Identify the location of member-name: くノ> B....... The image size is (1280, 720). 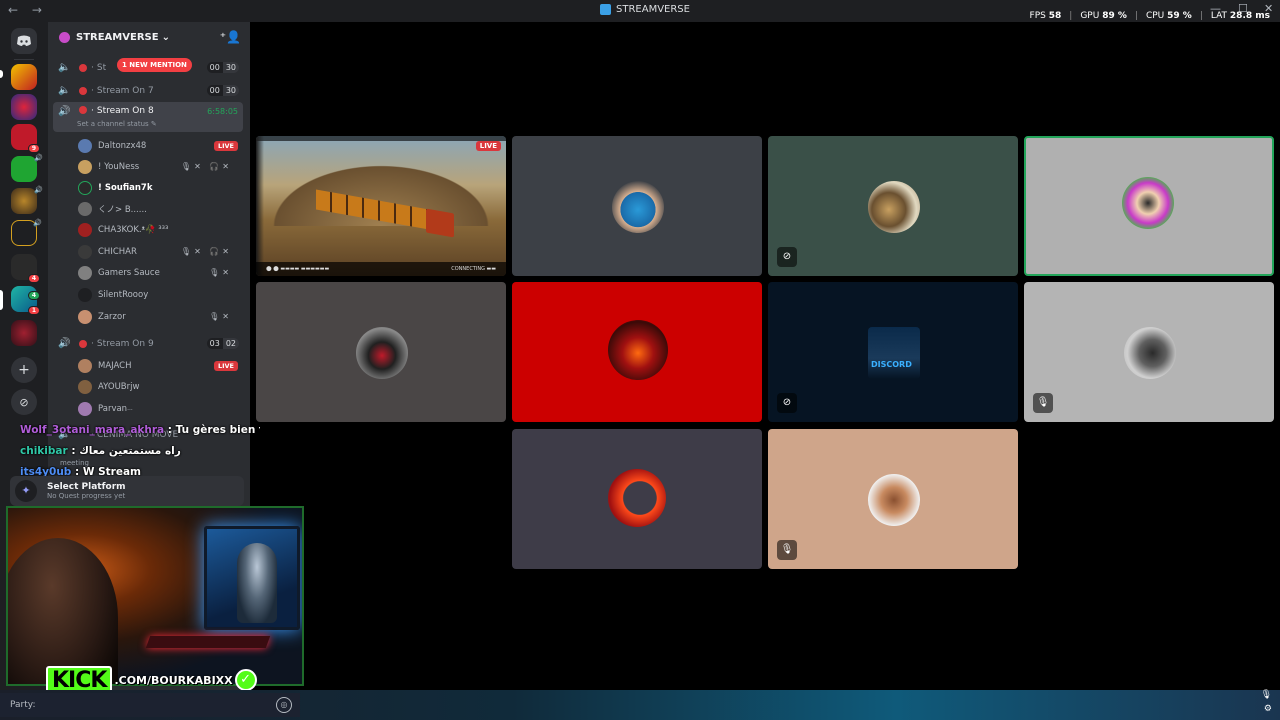
(122, 209).